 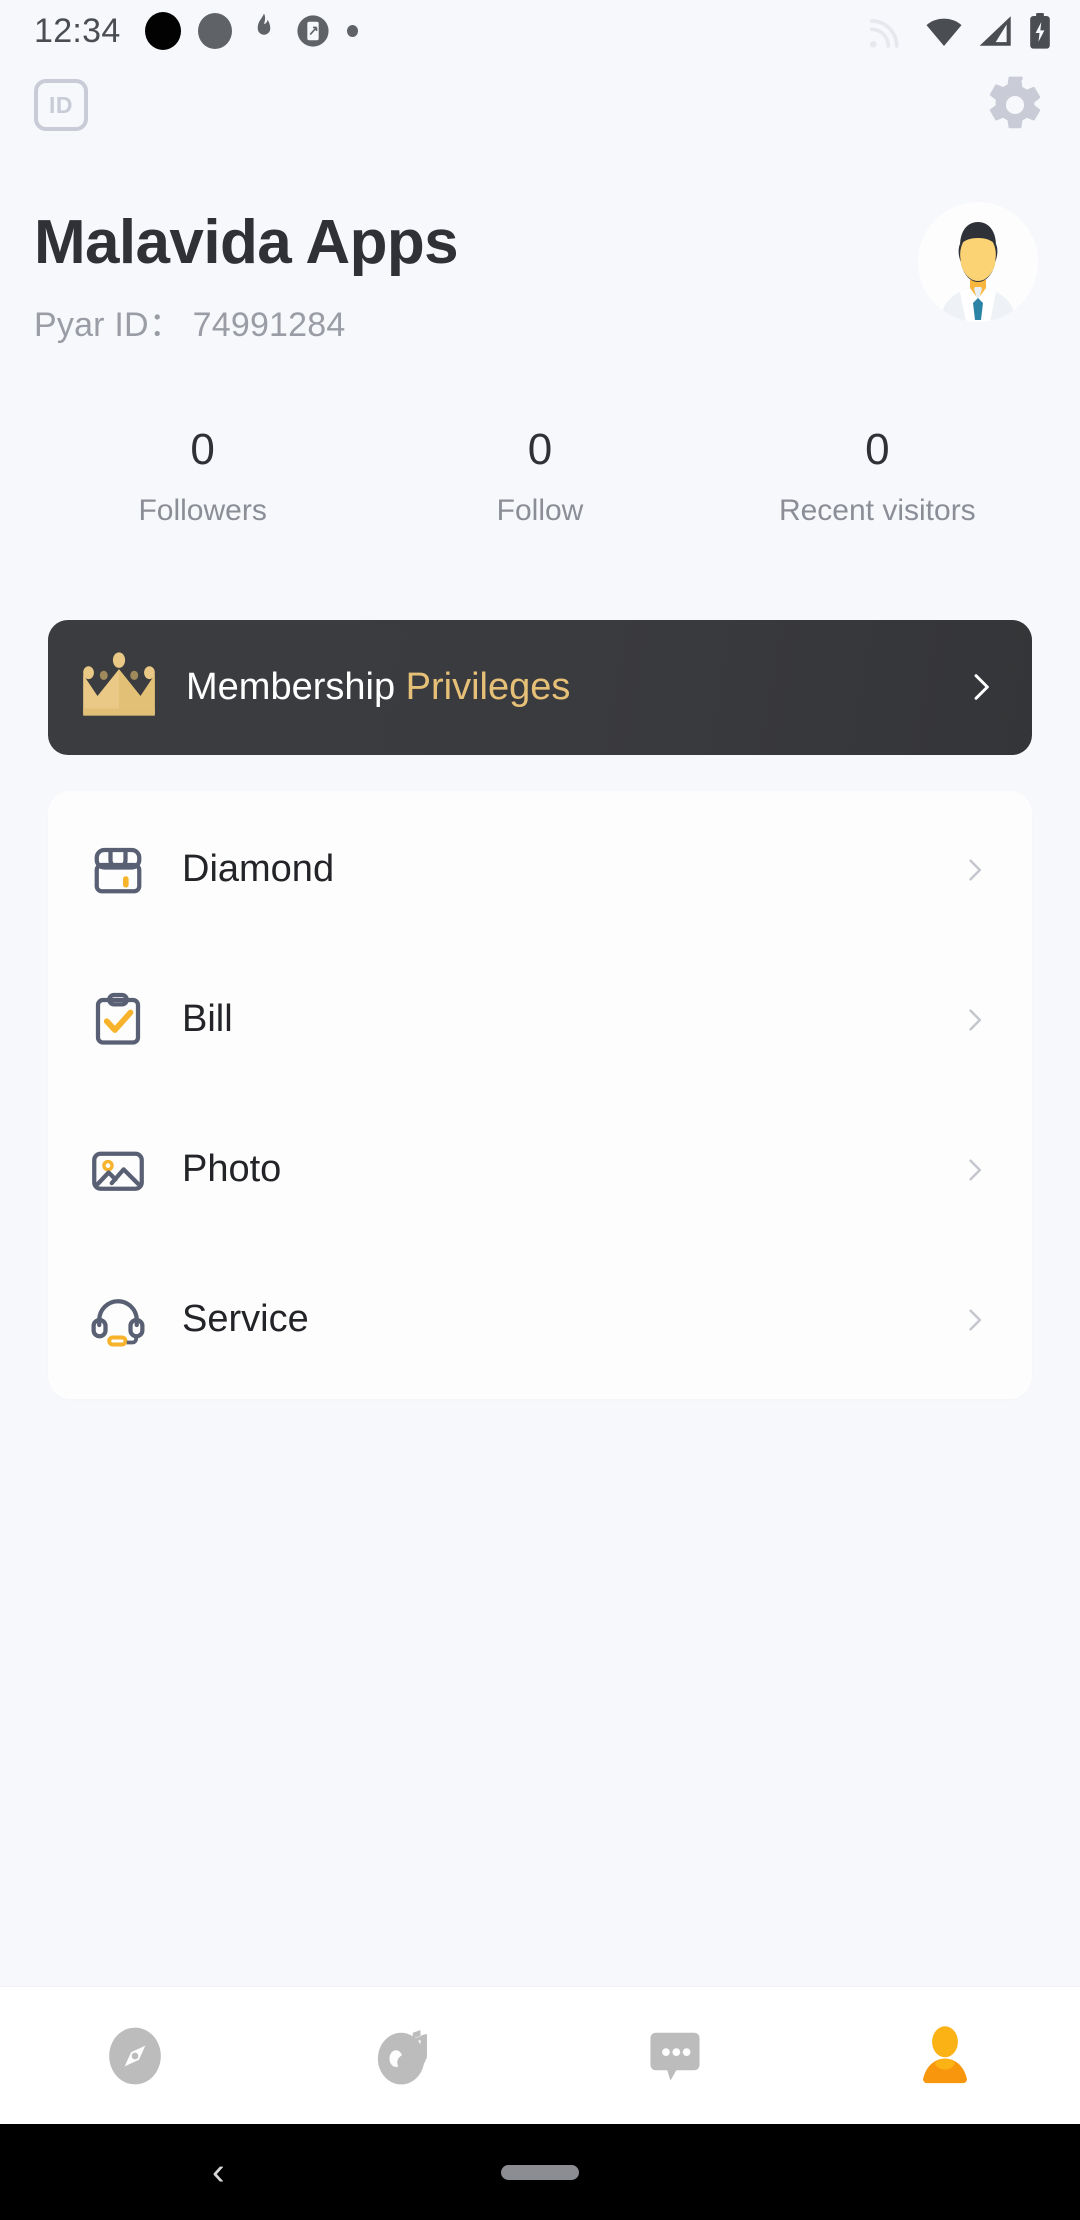 I want to click on bottom-navigation-bar, so click(x=540, y=2055).